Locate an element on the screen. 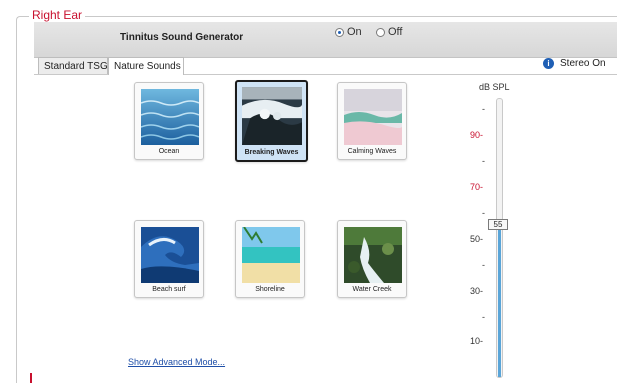 The height and width of the screenshot is (383, 617). volume-slider-fill is located at coordinates (499, 303).